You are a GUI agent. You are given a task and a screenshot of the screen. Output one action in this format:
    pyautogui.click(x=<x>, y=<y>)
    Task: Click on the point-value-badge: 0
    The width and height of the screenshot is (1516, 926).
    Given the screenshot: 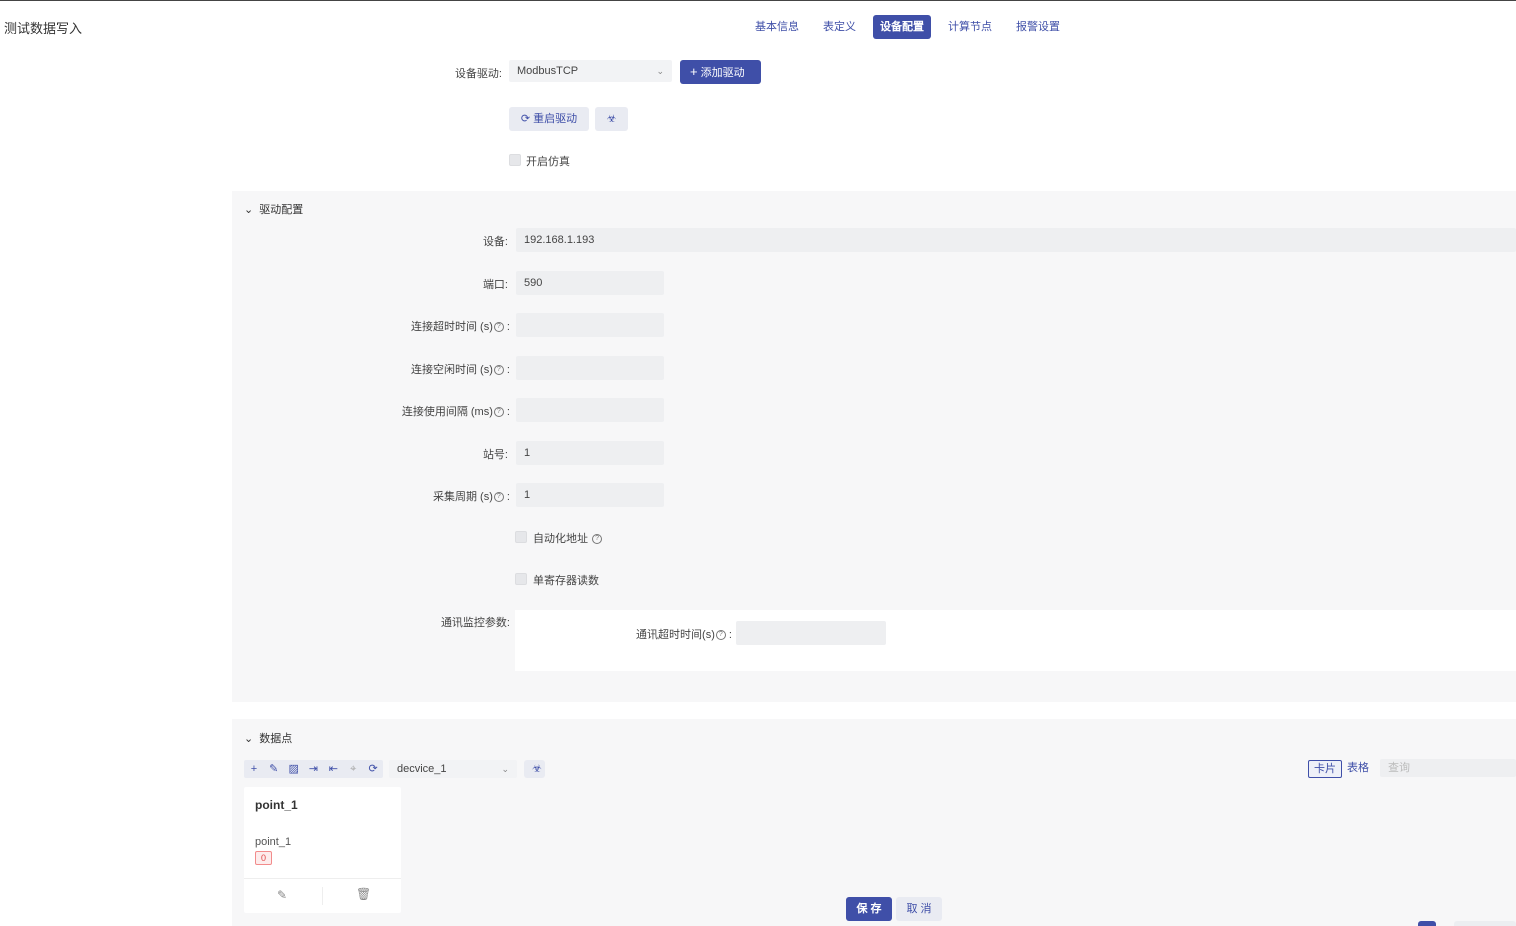 What is the action you would take?
    pyautogui.click(x=263, y=858)
    